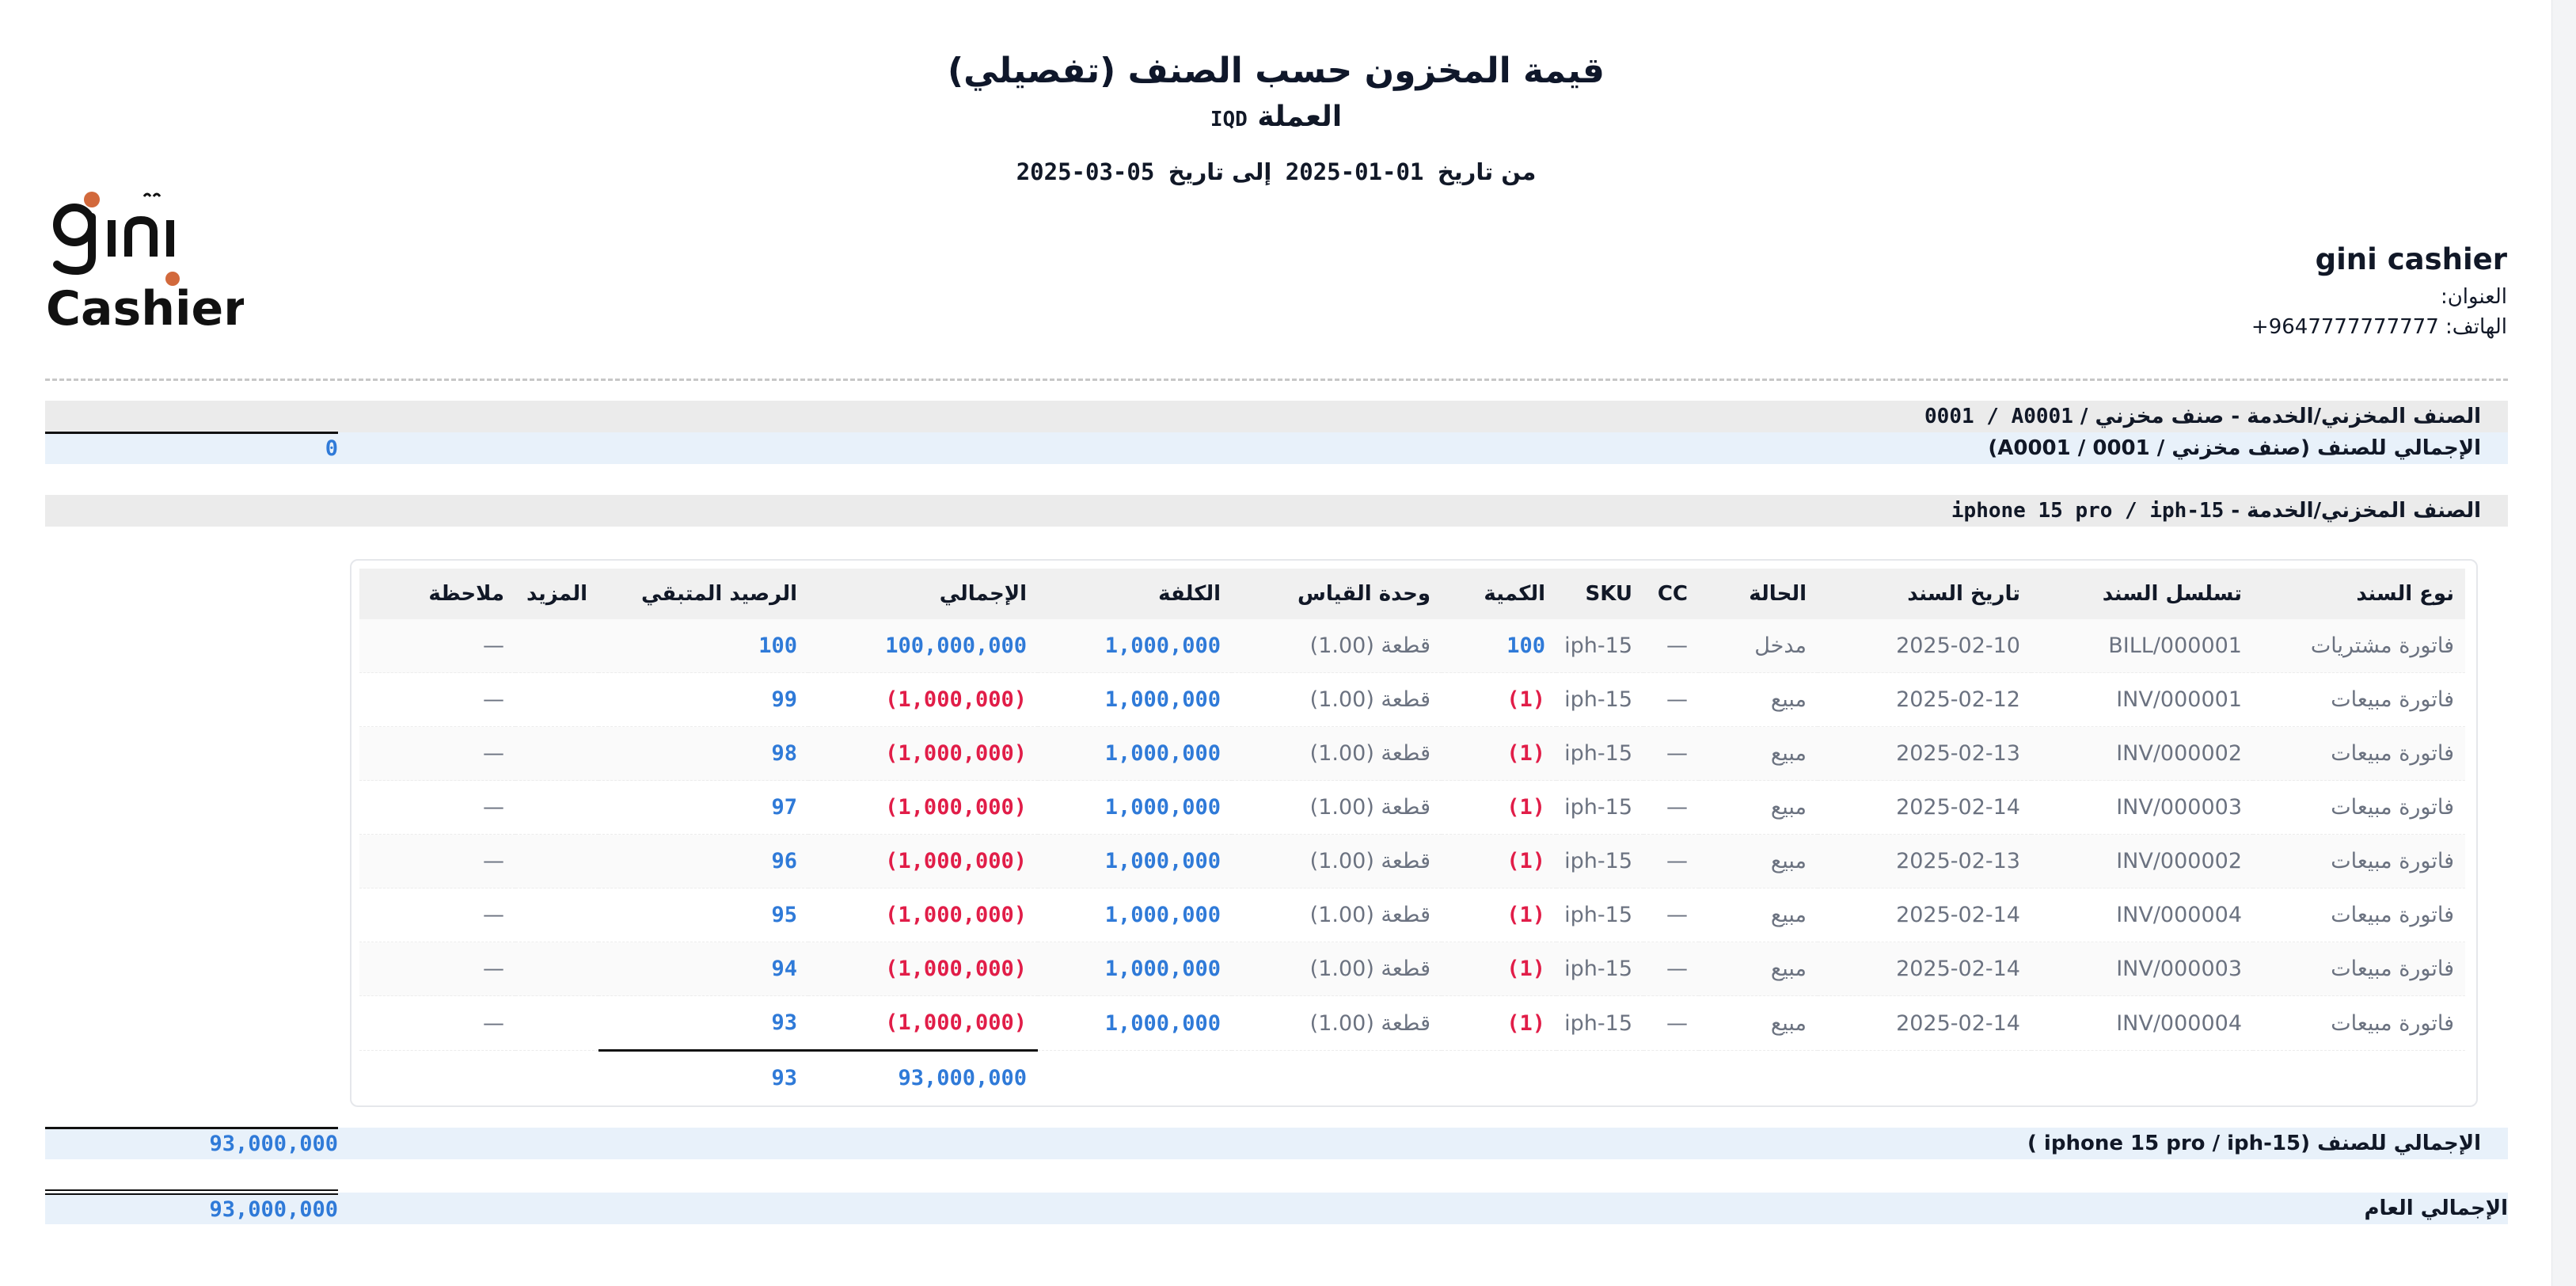 This screenshot has height=1286, width=2576. I want to click on table-total-row: 93,000,000 93, so click(1412, 1077).